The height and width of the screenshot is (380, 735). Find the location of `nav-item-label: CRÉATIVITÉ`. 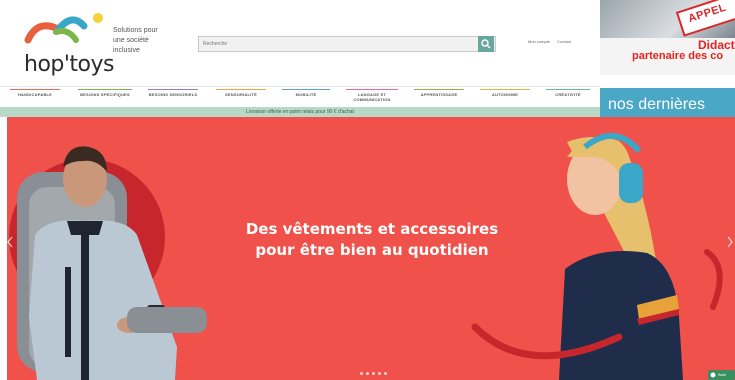

nav-item-label: CRÉATIVITÉ is located at coordinates (568, 94).